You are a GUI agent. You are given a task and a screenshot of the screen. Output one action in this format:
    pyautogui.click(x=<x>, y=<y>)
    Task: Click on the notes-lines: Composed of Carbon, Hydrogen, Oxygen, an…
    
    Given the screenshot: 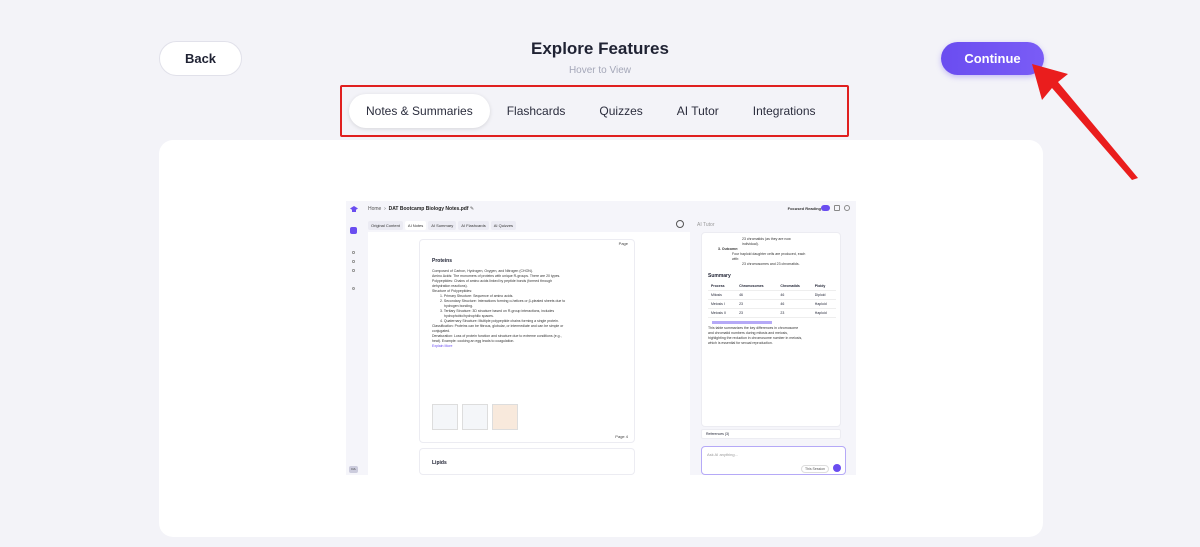 What is the action you would take?
    pyautogui.click(x=528, y=309)
    